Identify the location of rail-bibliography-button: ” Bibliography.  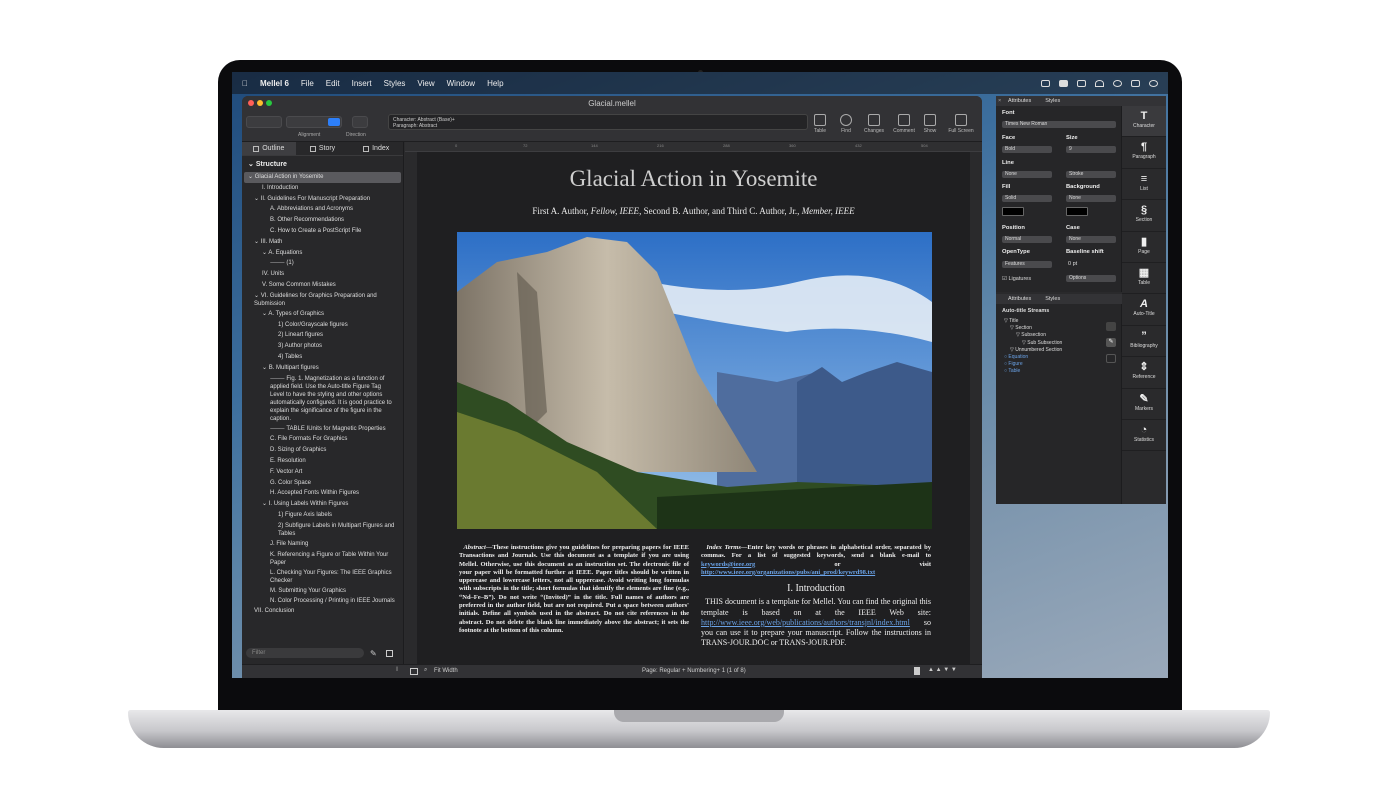
(1144, 342).